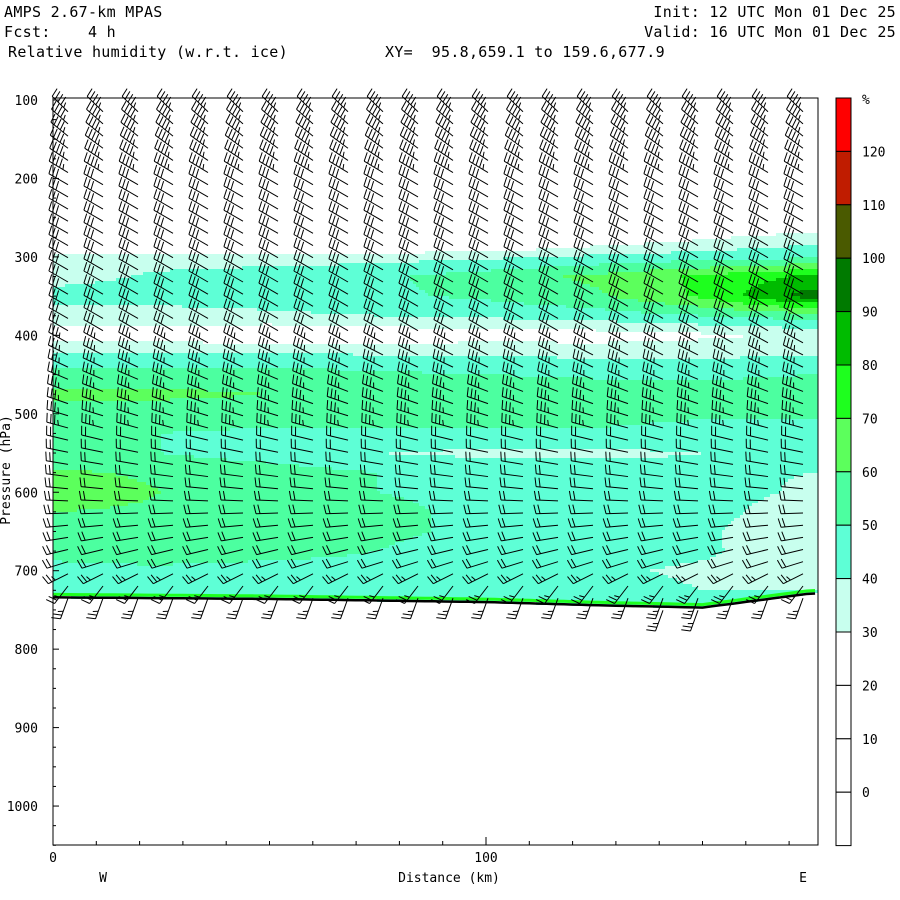 Image resolution: width=900 pixels, height=900 pixels. What do you see at coordinates (870, 740) in the screenshot?
I see `colorbar-label: 10` at bounding box center [870, 740].